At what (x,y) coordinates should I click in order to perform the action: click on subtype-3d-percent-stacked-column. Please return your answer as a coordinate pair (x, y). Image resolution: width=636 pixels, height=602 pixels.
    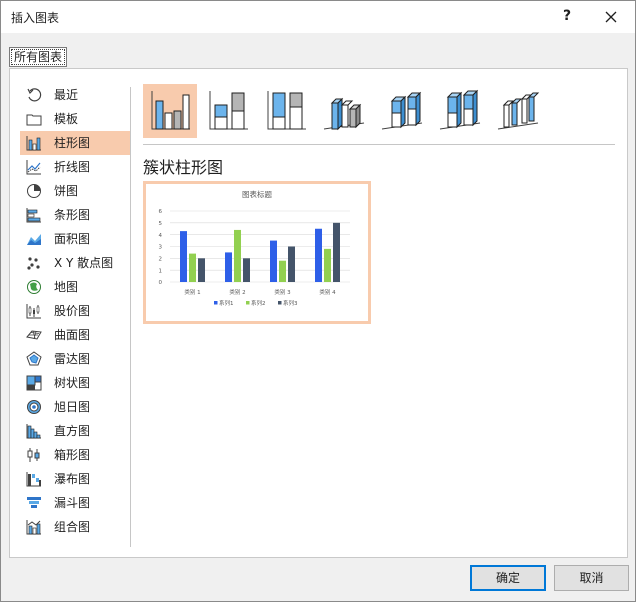
    Looking at the image, I should click on (460, 111).